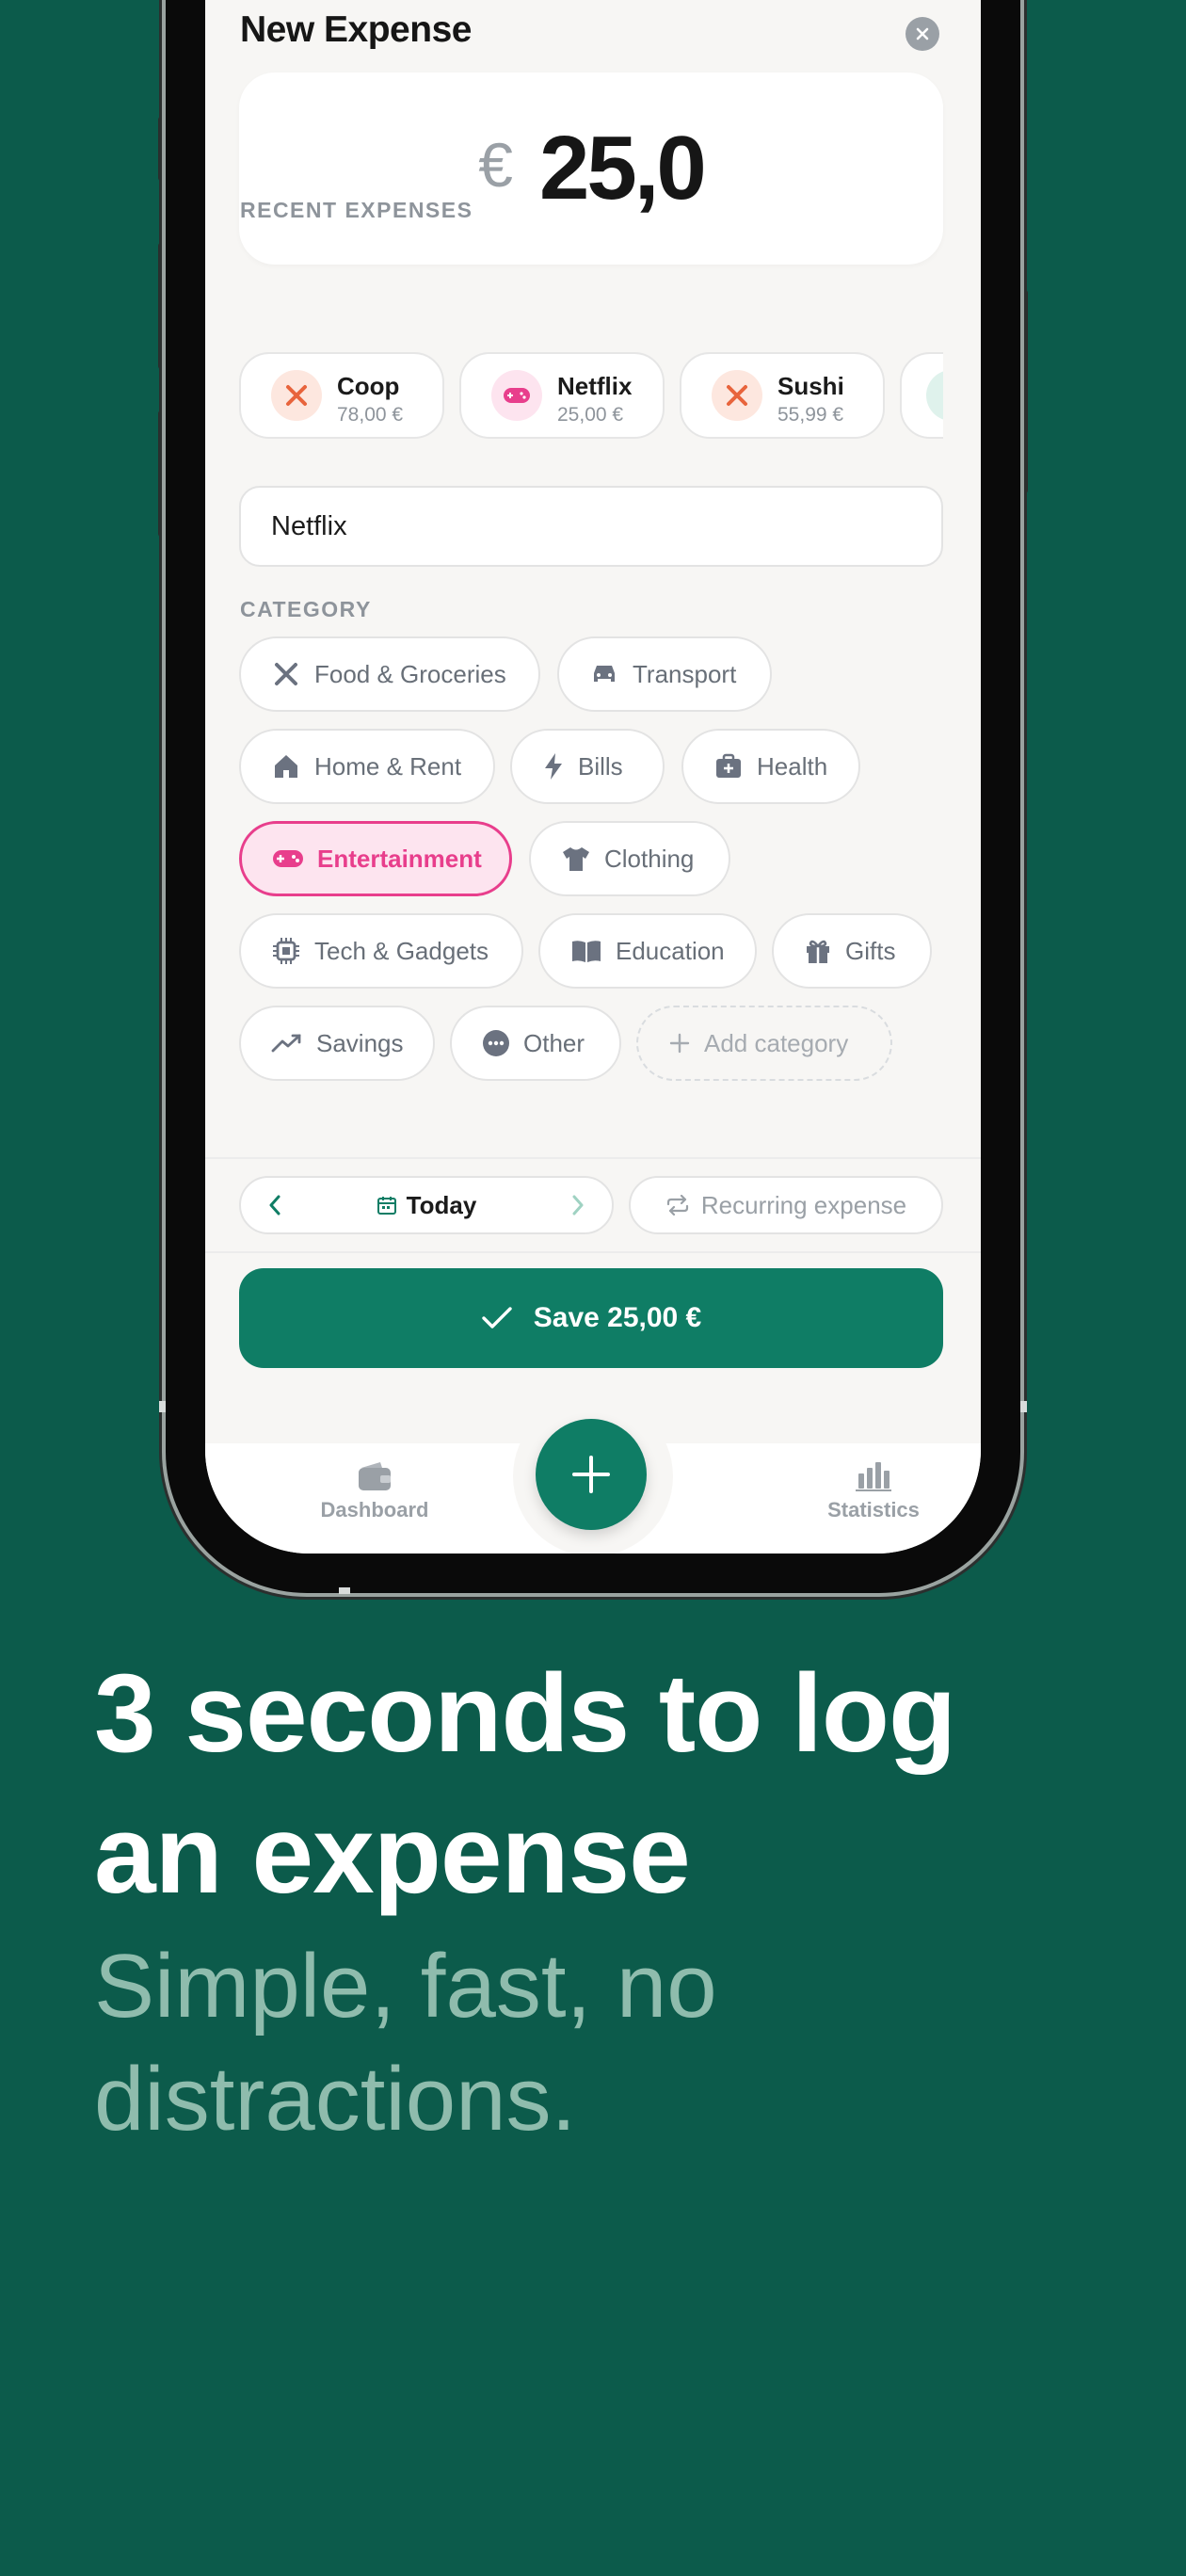 This screenshot has height=2576, width=1186. Describe the element at coordinates (553, 766) in the screenshot. I see `bolt-icon` at that location.